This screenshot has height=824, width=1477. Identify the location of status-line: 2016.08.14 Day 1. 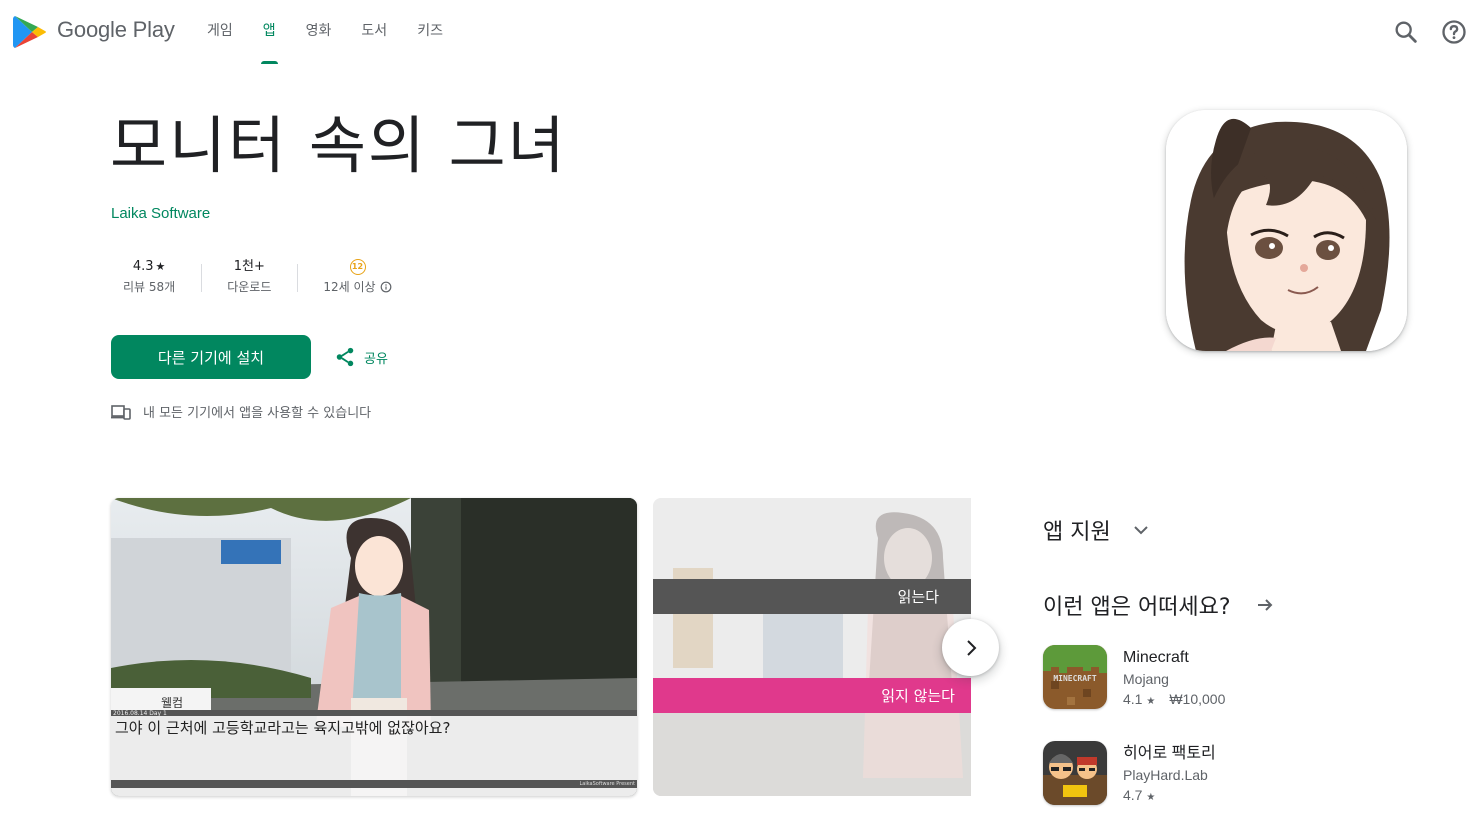
(140, 713).